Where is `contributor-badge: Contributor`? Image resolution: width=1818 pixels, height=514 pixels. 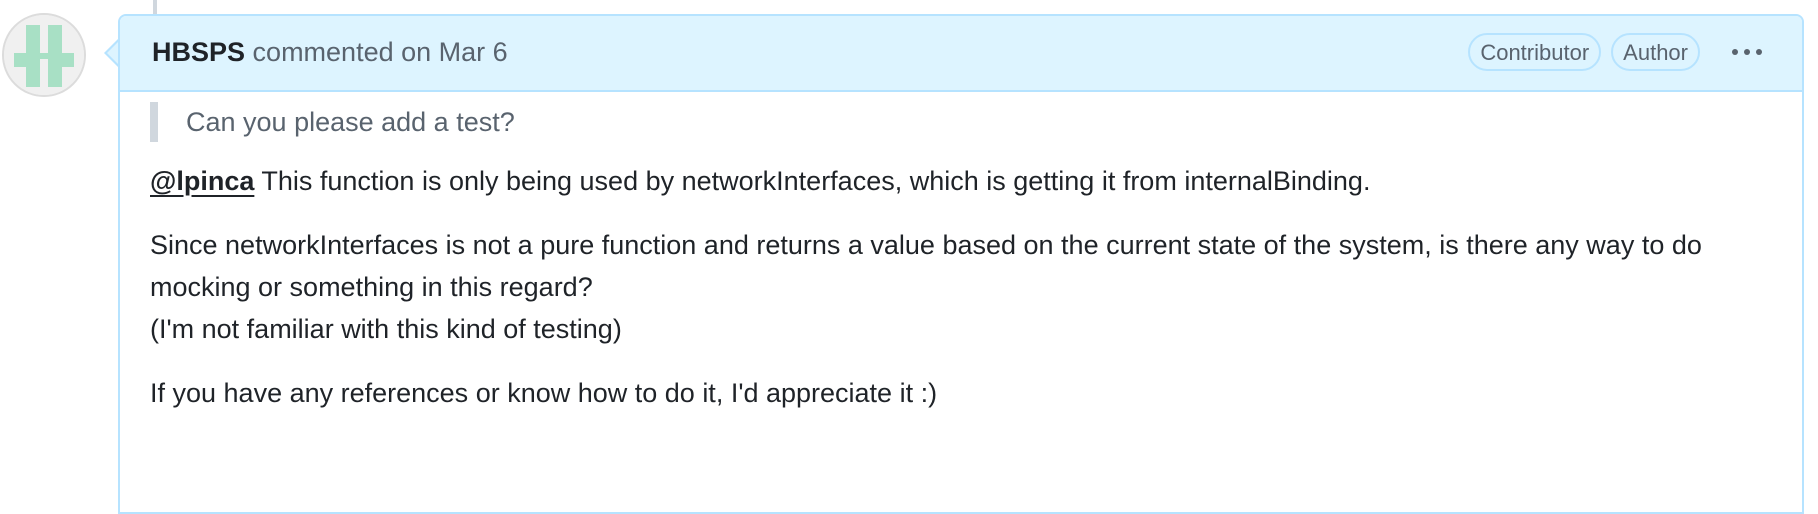
contributor-badge: Contributor is located at coordinates (1535, 52).